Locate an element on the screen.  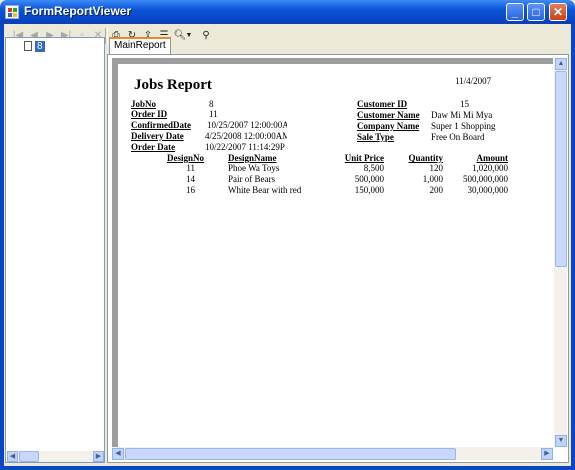
cell-design-no: 11 is located at coordinates (190, 168).